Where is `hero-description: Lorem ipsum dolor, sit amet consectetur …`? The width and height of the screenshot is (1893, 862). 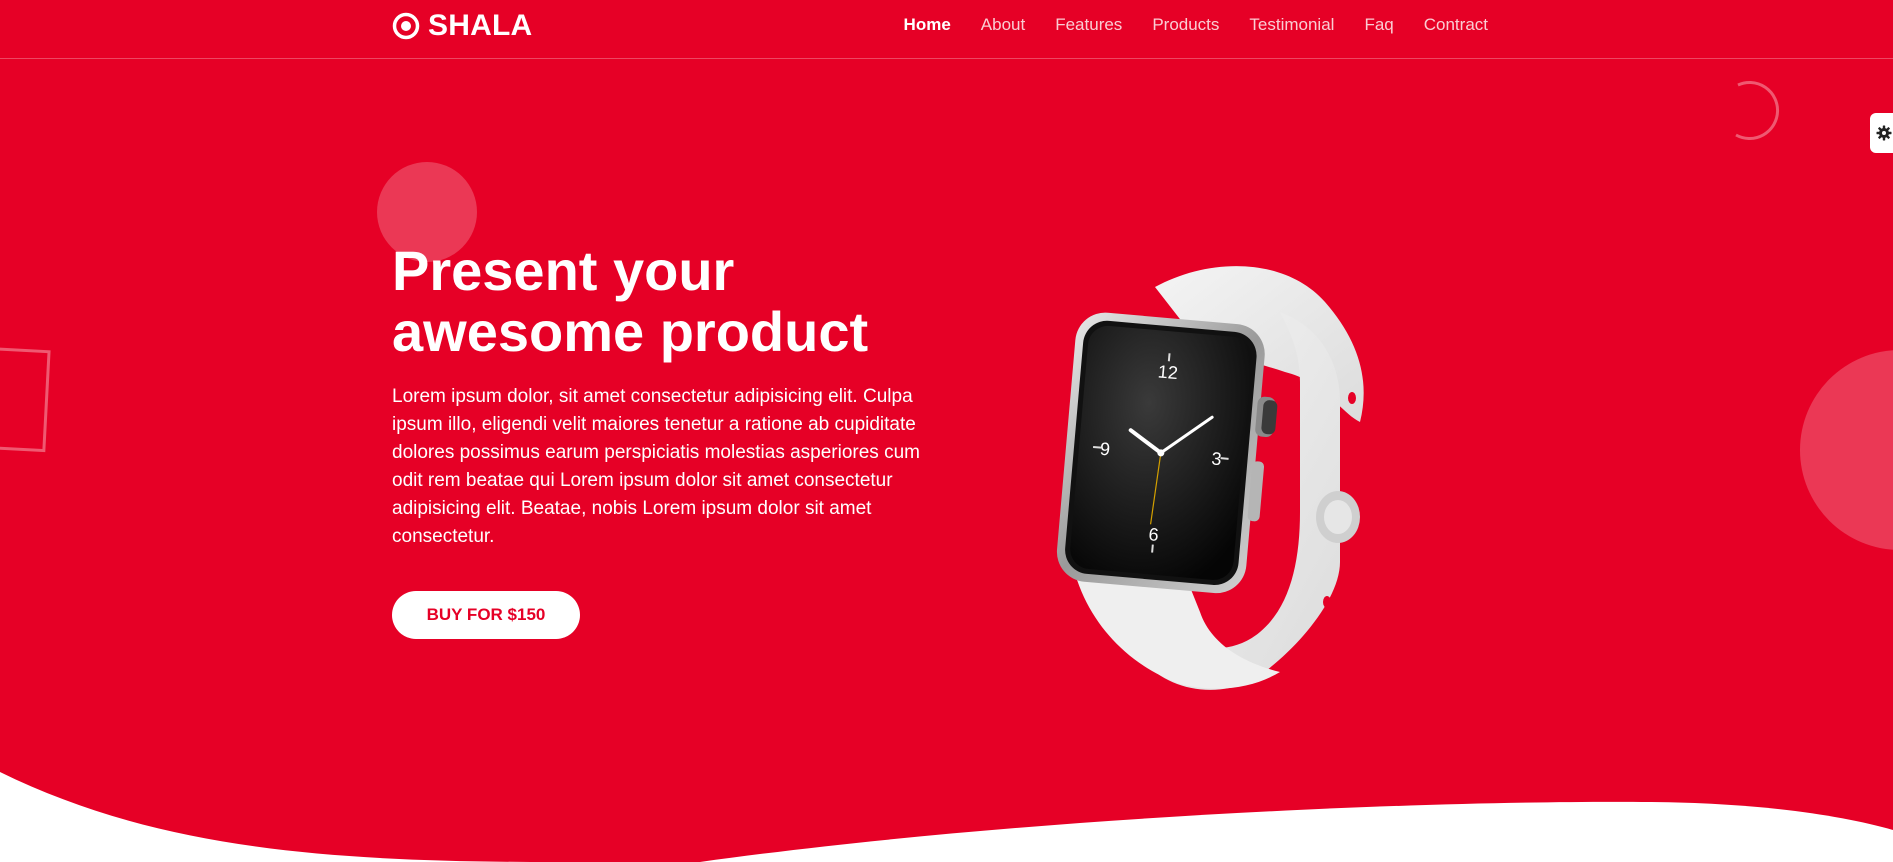
hero-description: Lorem ipsum dolor, sit amet consectetur … is located at coordinates (656, 466).